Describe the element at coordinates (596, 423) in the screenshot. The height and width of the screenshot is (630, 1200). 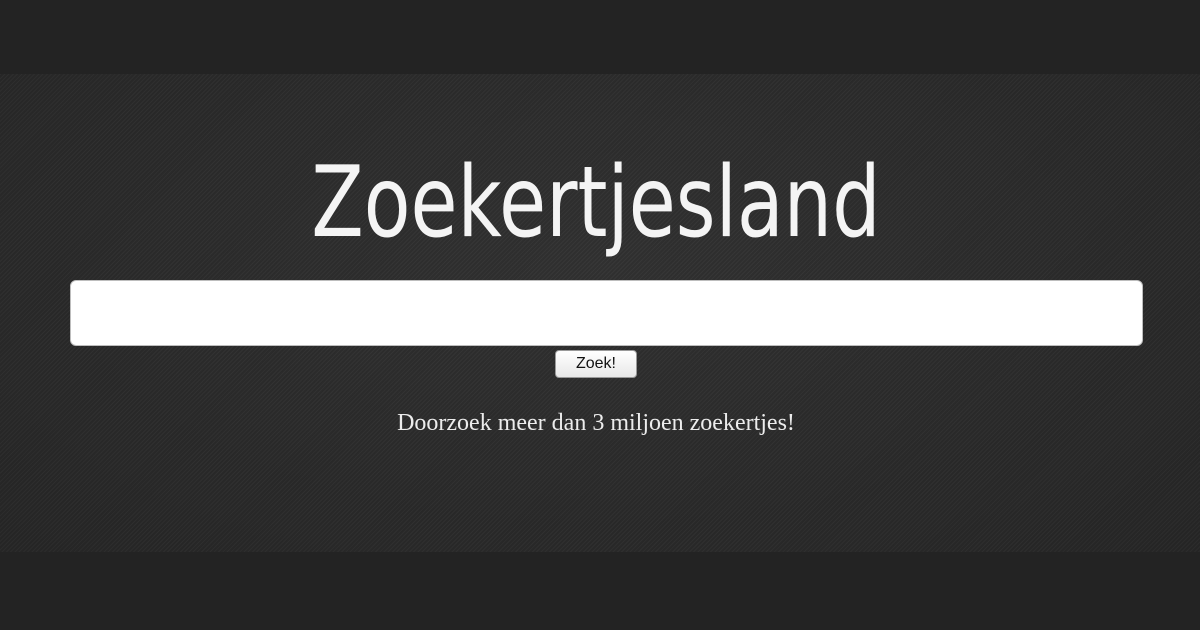
I see `tagline-text: Doorzoek meer dan 3 miljoen zoekertjes!` at that location.